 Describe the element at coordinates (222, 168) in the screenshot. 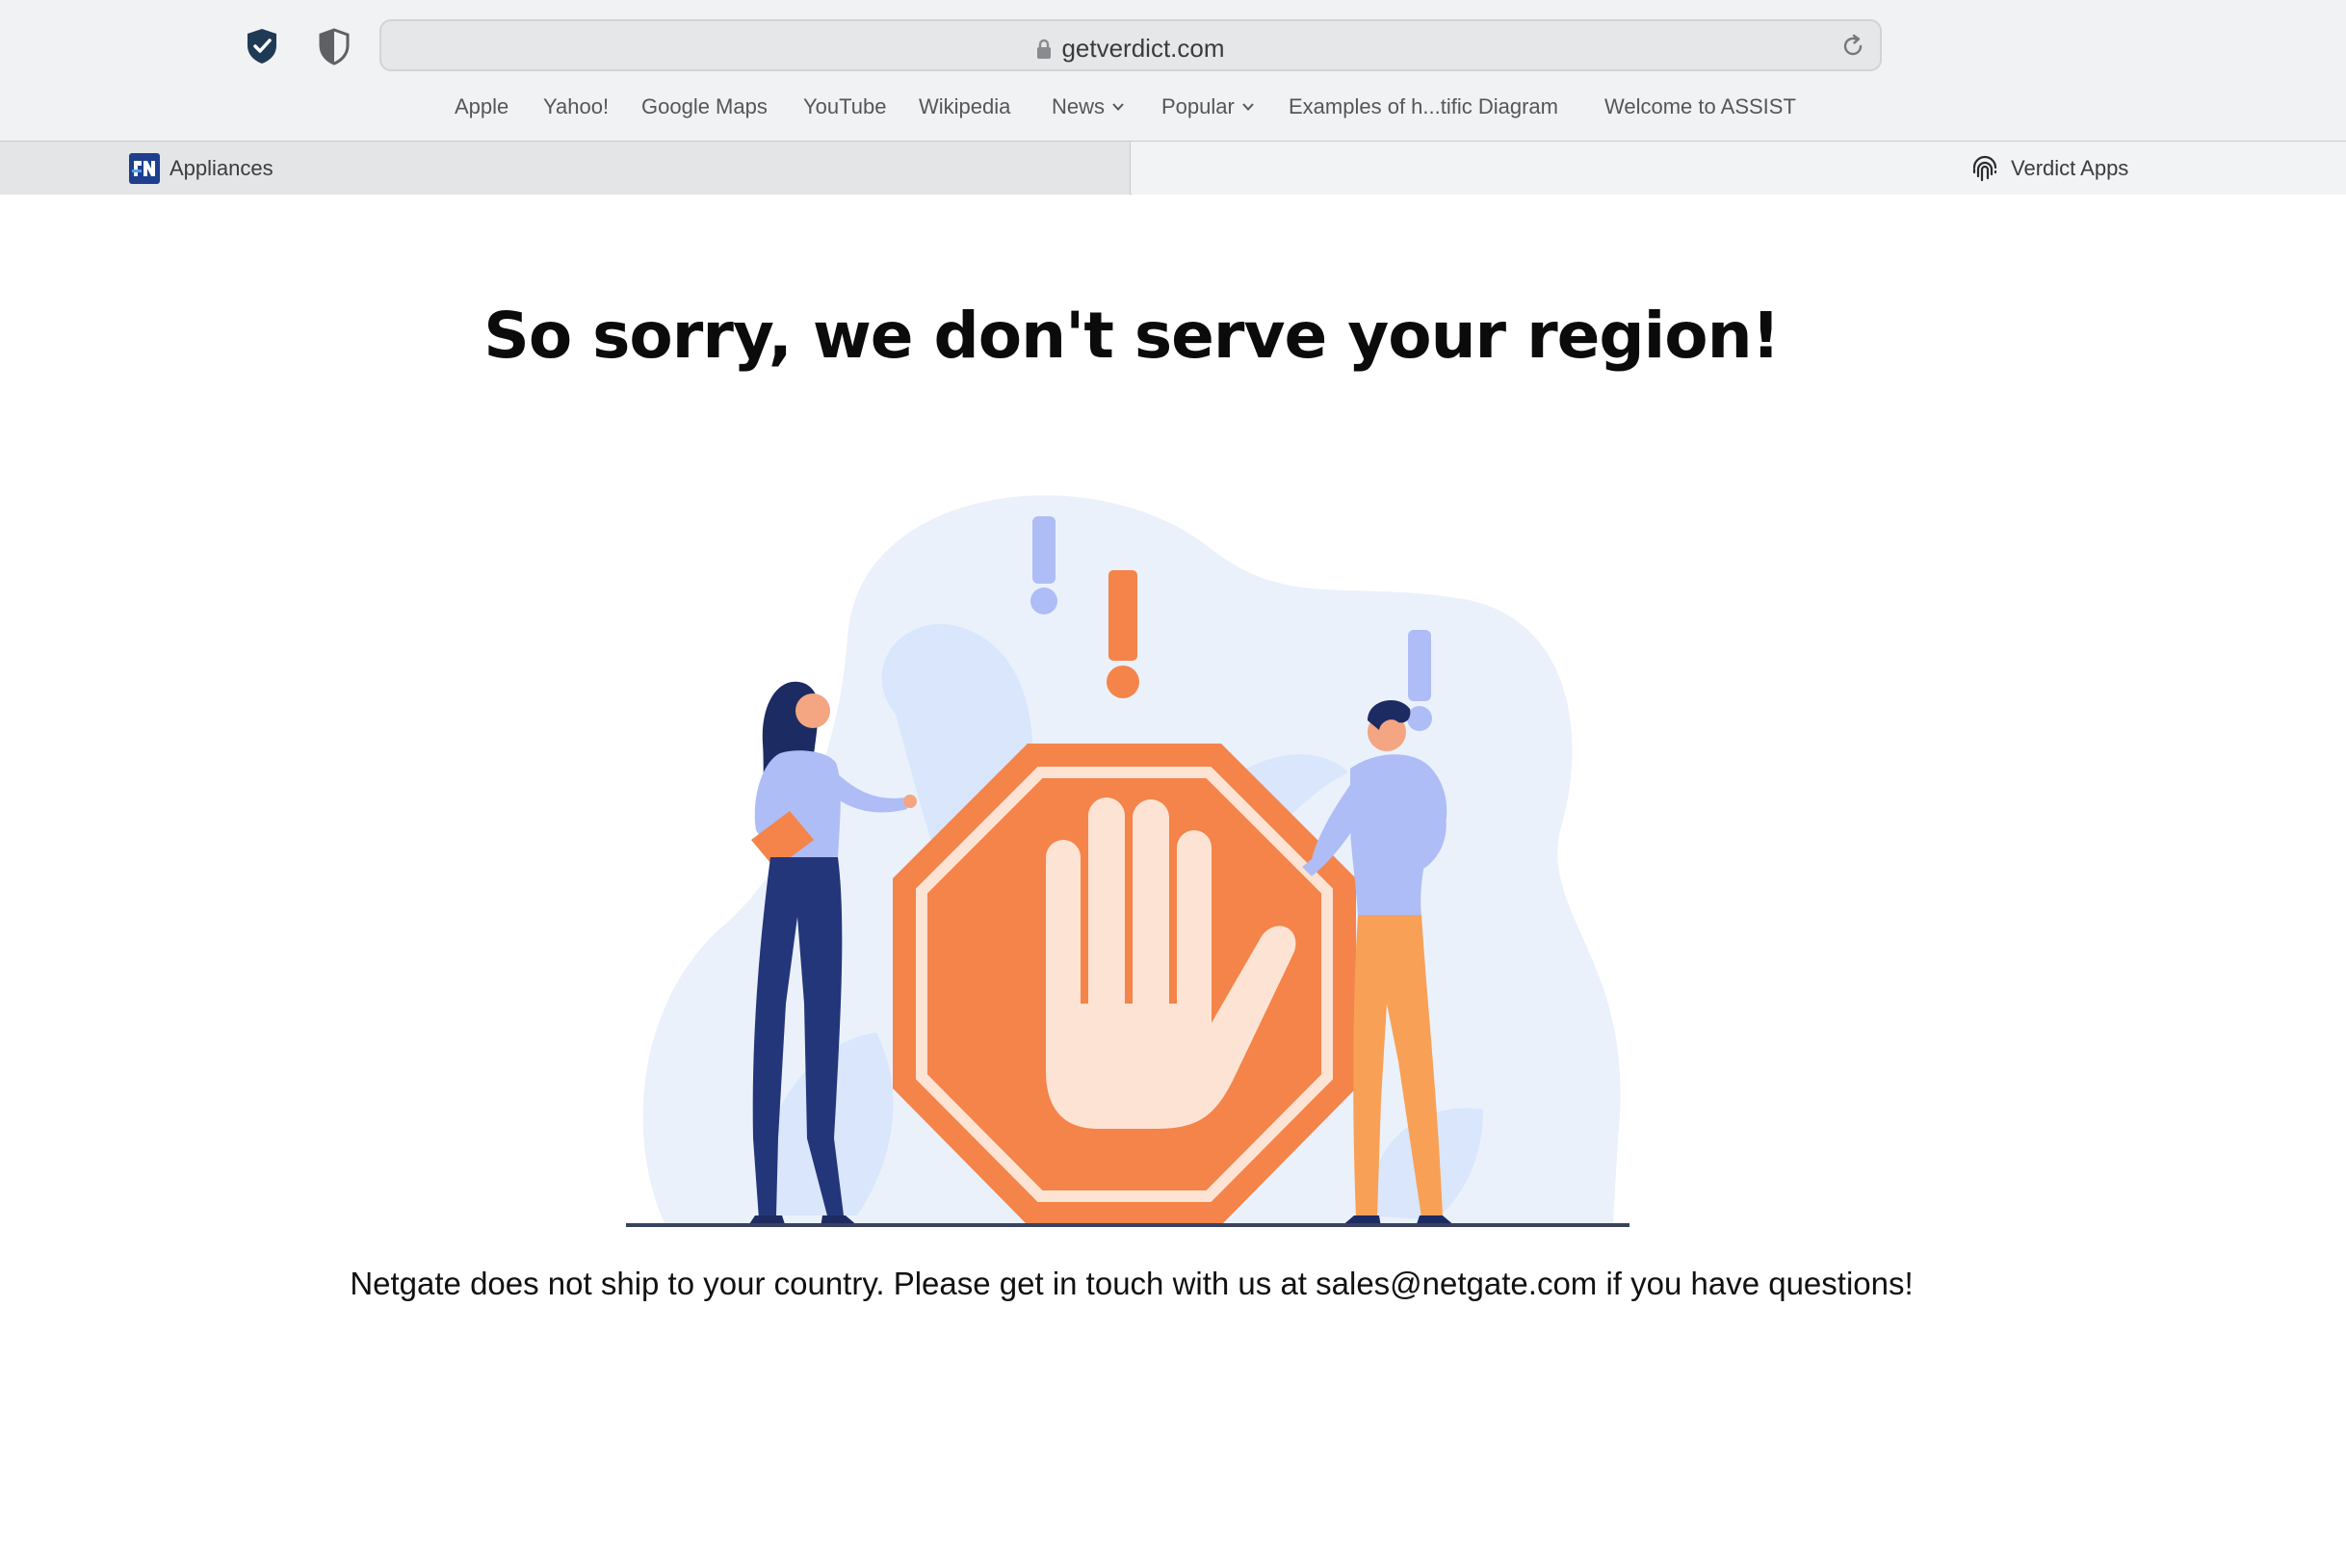

I see `tab-appliances-label: Appliances` at that location.